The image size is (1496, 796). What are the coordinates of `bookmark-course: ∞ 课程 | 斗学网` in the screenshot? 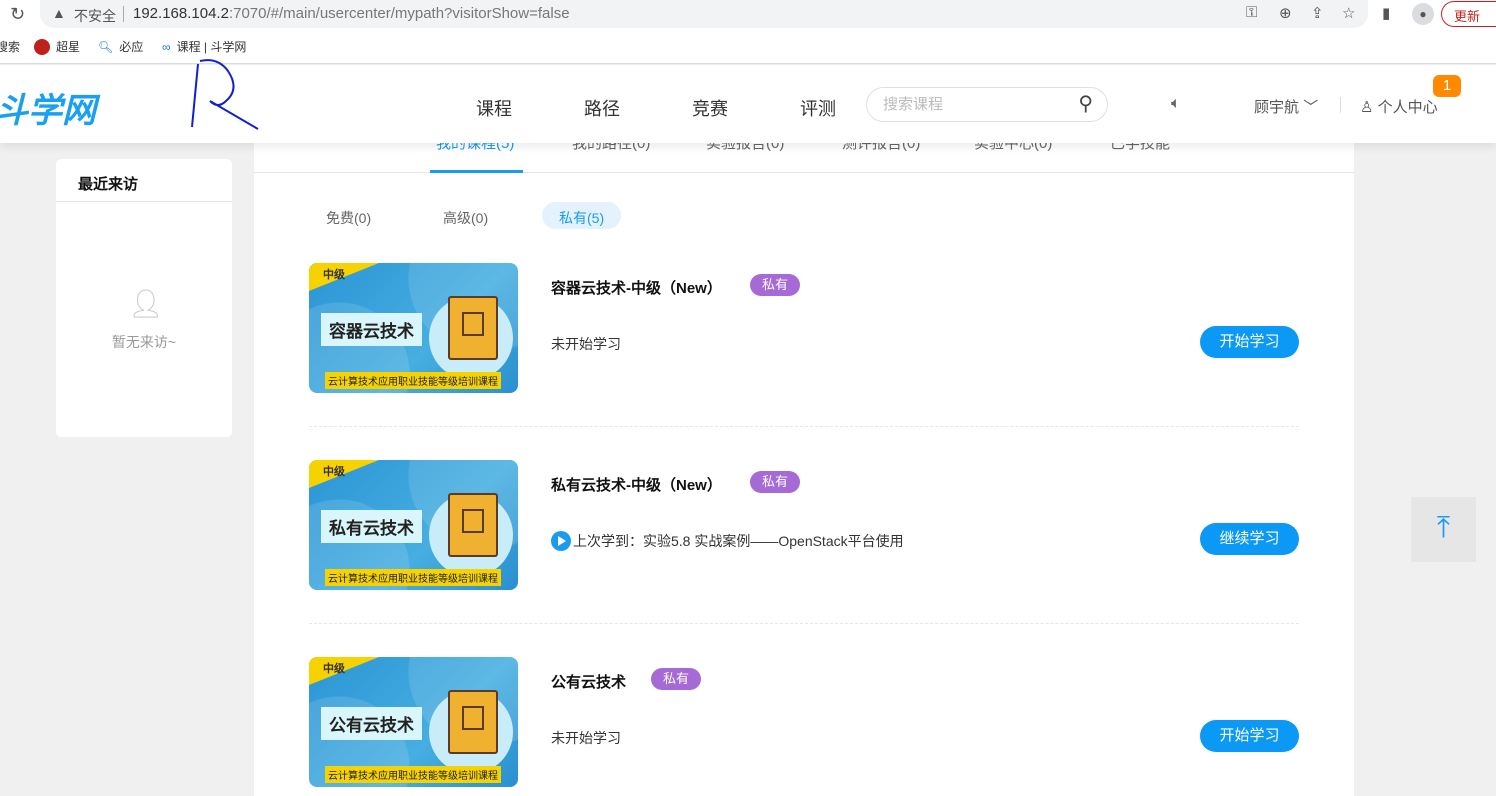 It's located at (204, 46).